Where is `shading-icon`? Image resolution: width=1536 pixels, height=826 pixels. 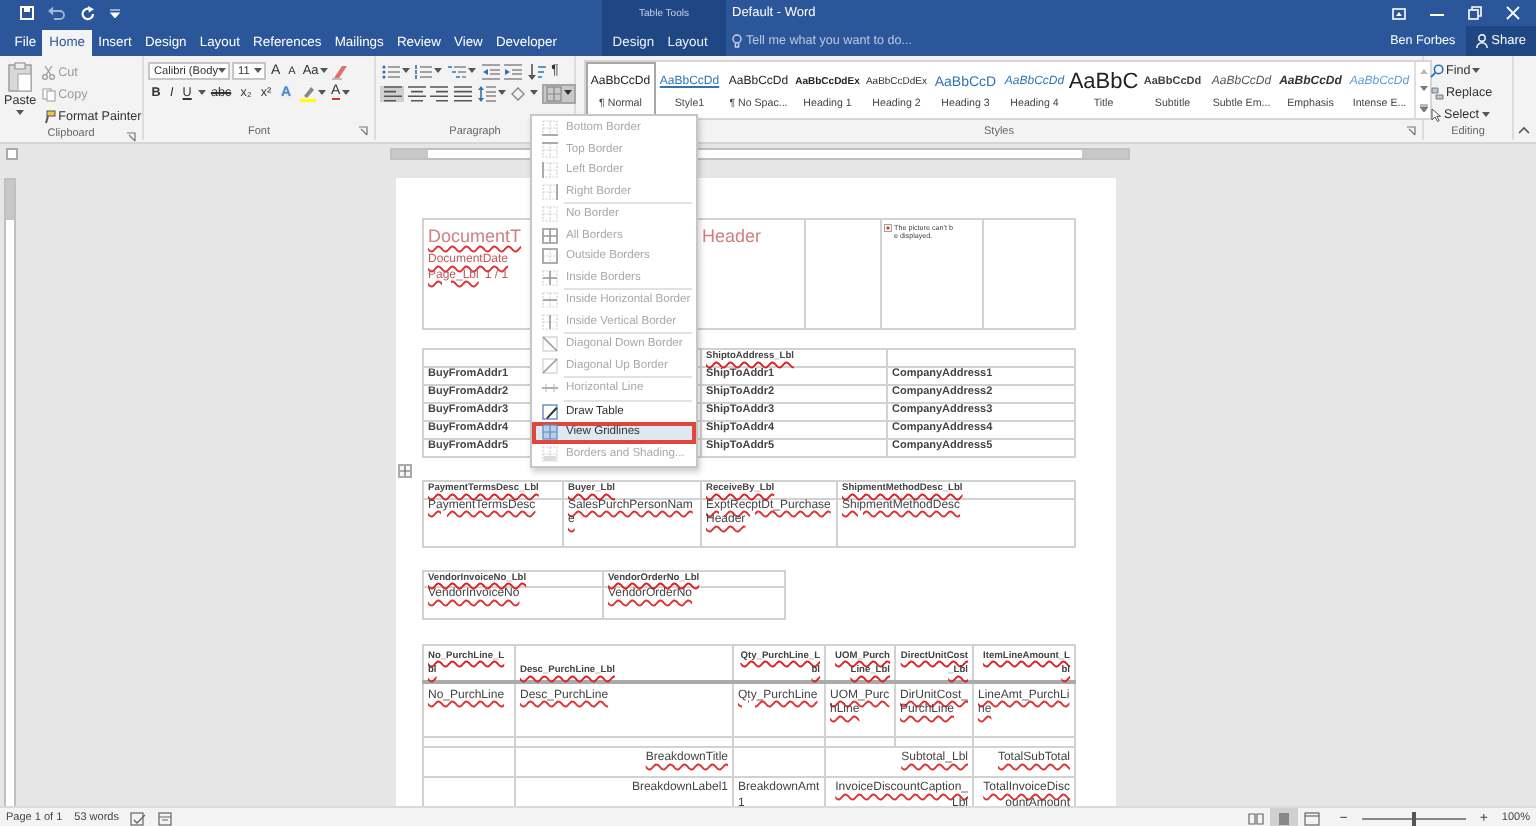
shading-icon is located at coordinates (519, 93).